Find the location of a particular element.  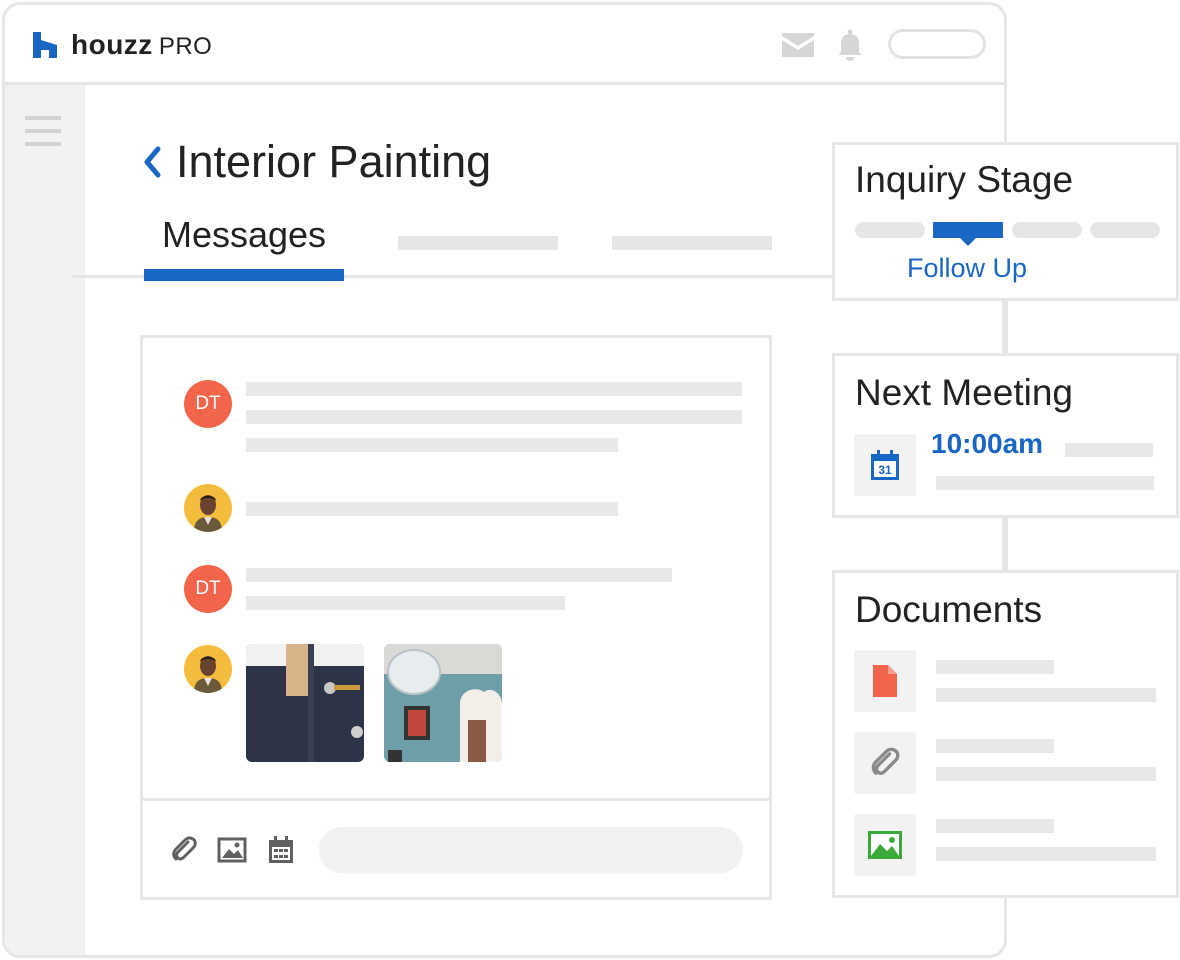

back-chevron-icon is located at coordinates (152, 162).